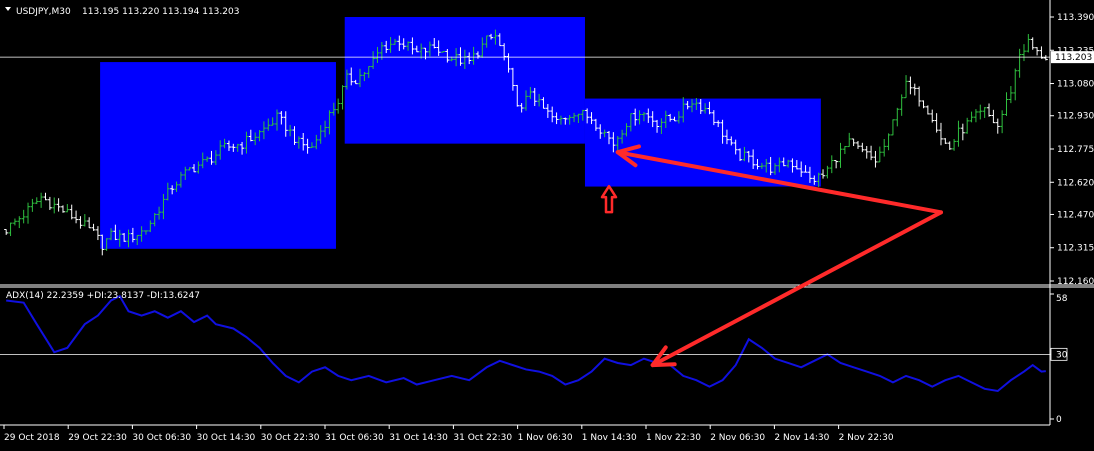 Image resolution: width=1094 pixels, height=451 pixels. What do you see at coordinates (226, 438) in the screenshot?
I see `time-tick-label: 30 Oct 14:30` at bounding box center [226, 438].